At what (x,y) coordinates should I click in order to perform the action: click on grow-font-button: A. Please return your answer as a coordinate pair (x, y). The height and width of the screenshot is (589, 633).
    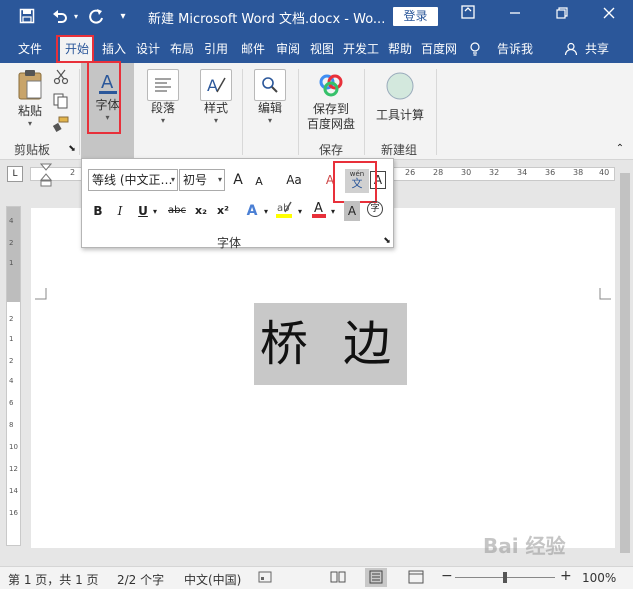
    Looking at the image, I should click on (238, 180).